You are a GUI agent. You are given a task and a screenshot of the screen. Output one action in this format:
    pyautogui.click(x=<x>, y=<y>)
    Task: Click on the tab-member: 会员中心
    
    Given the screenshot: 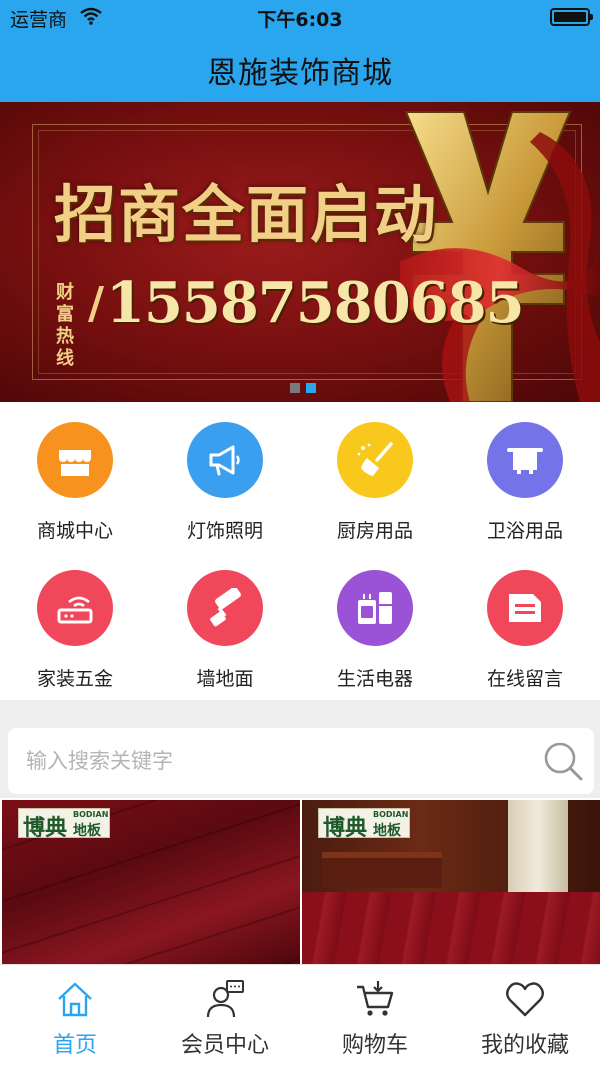 What is the action you would take?
    pyautogui.click(x=225, y=1016)
    